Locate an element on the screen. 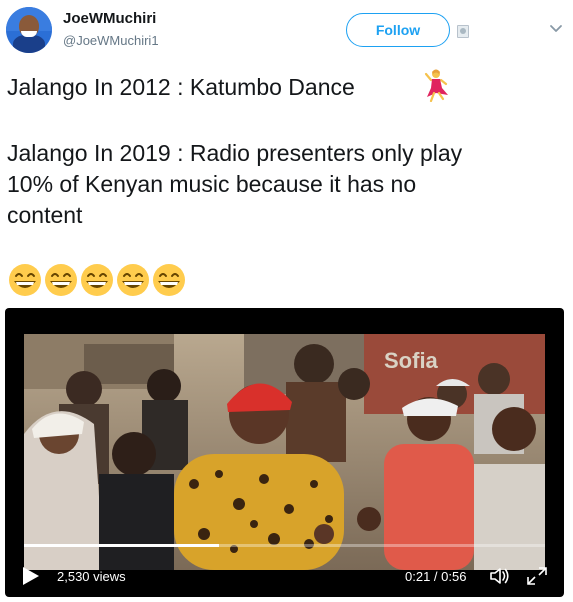  chevron-down-icon is located at coordinates (556, 29).